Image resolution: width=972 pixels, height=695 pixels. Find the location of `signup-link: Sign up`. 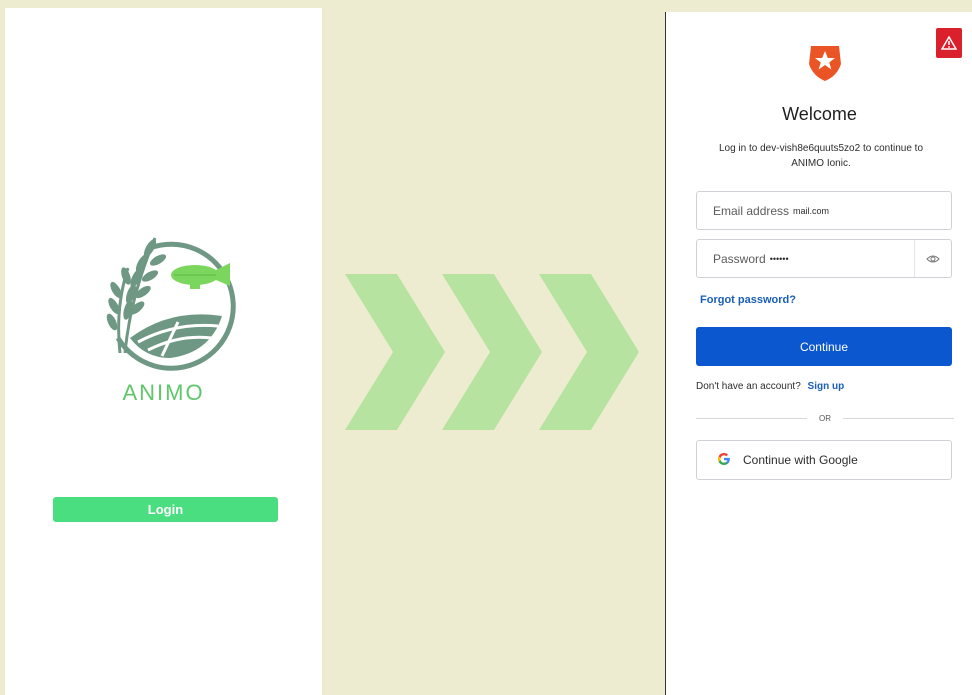

signup-link: Sign up is located at coordinates (826, 386).